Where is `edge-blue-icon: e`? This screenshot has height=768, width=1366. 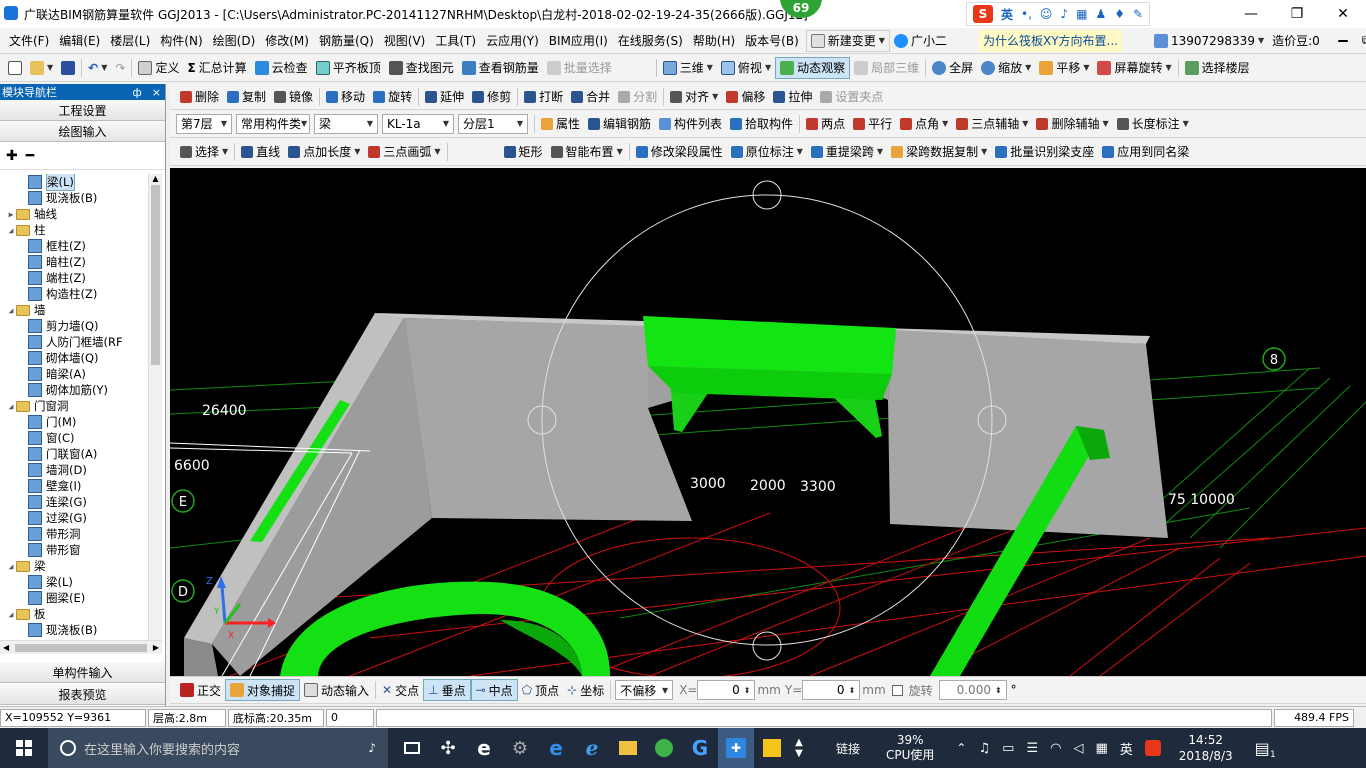
edge-blue-icon: e is located at coordinates (556, 748).